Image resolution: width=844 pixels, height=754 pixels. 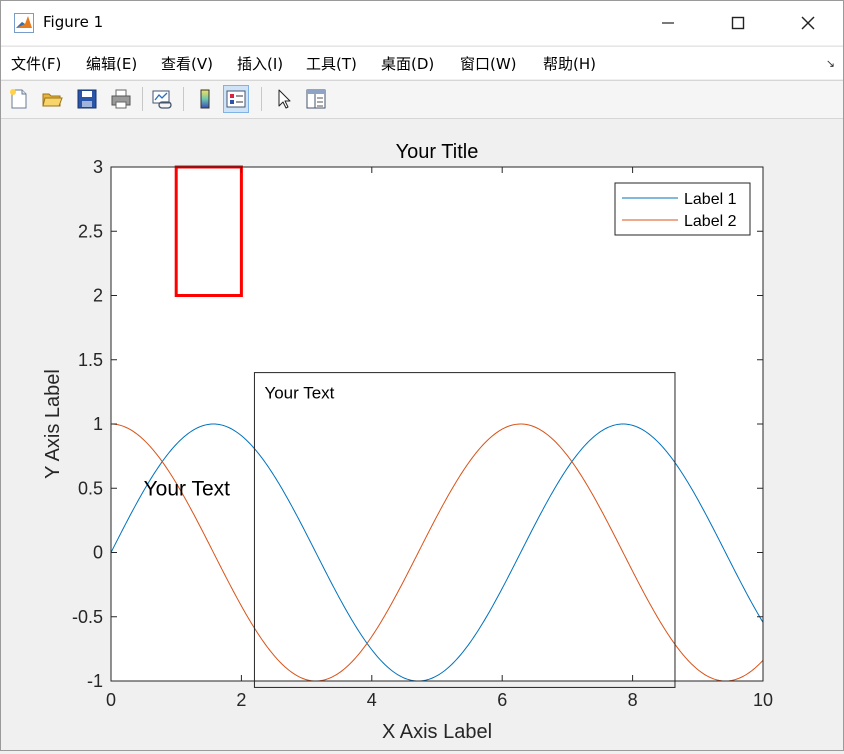 I want to click on y-tick-label: 1.5, so click(x=90, y=360).